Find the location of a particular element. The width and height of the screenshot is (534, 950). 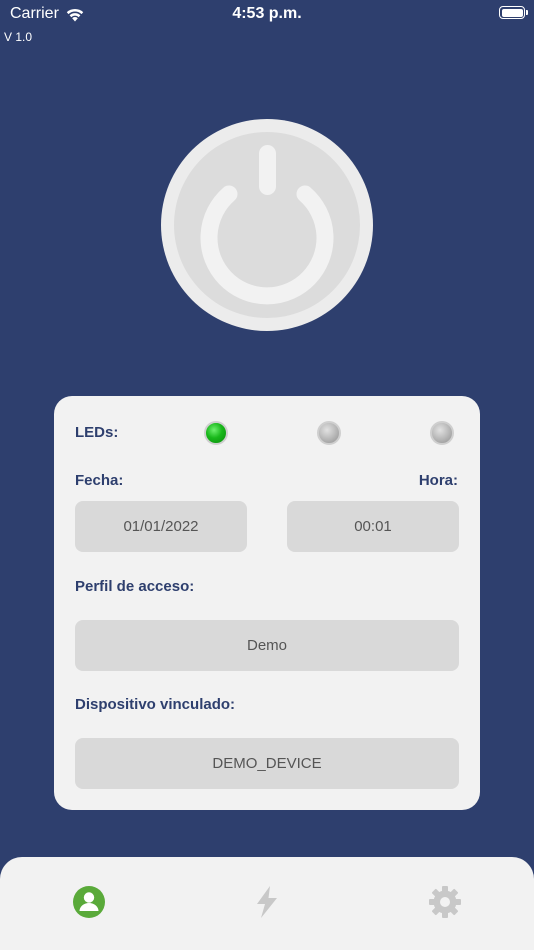

profile-field: Demo is located at coordinates (267, 645).